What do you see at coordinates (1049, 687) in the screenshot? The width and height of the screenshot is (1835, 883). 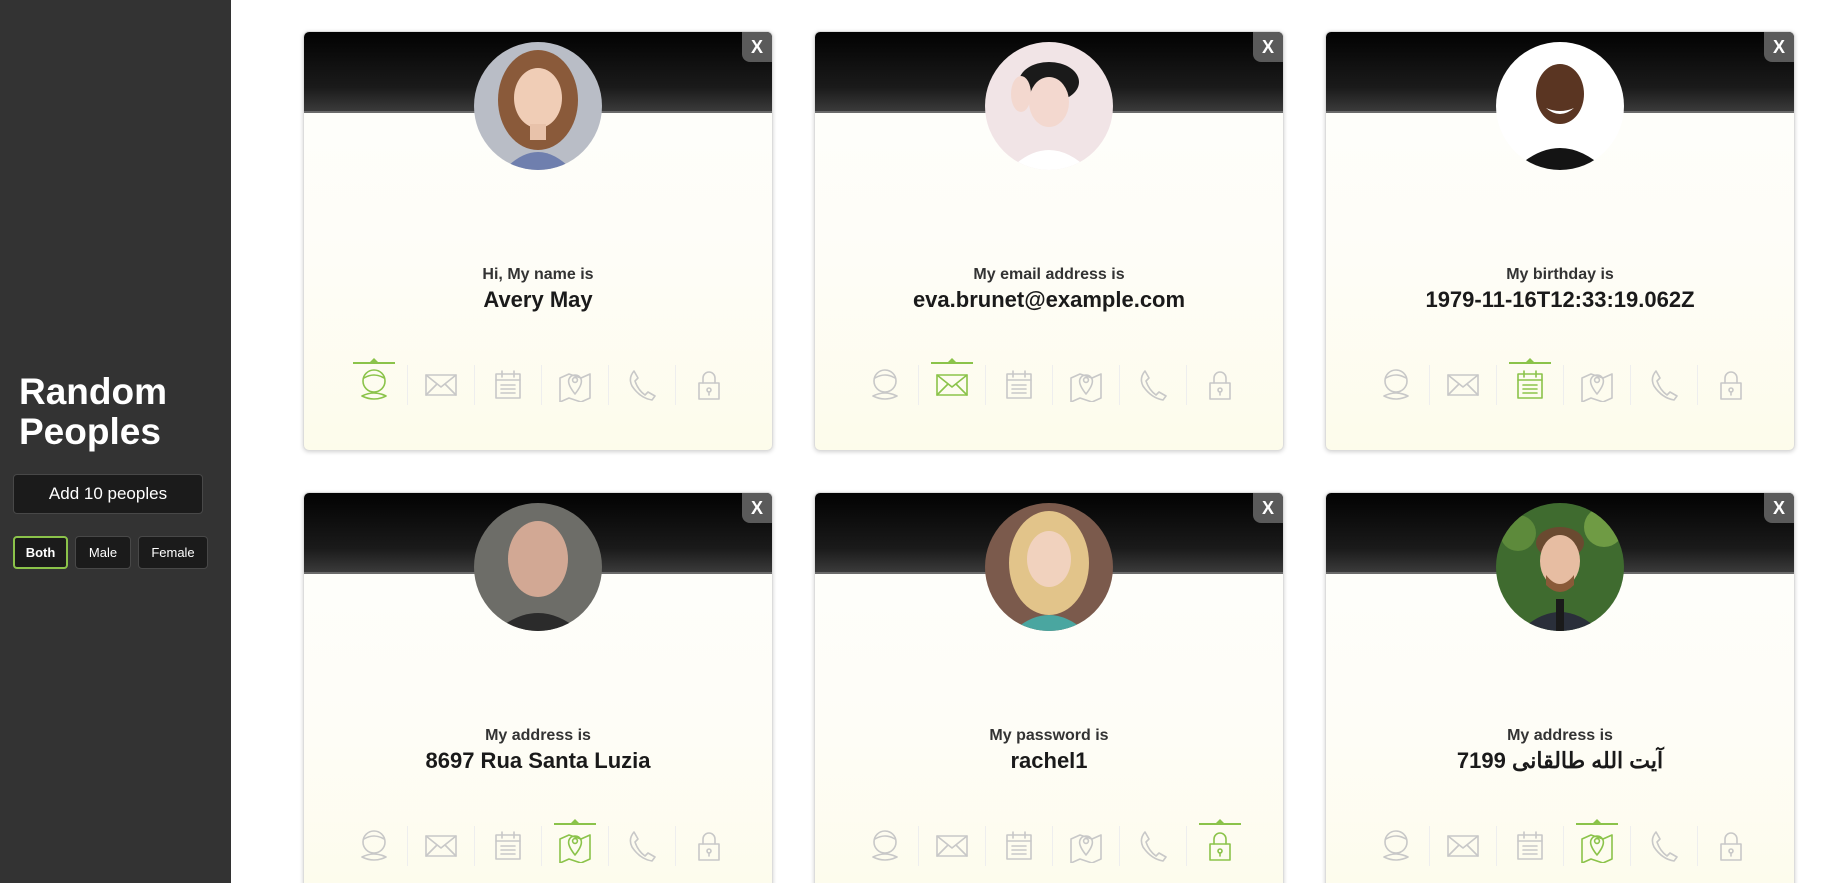 I see `person-card: X My password is rachel1` at bounding box center [1049, 687].